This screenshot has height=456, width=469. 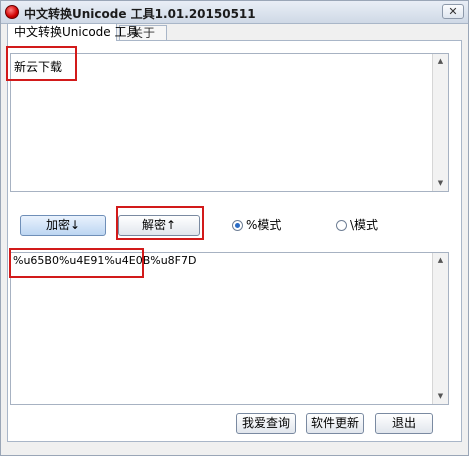 What do you see at coordinates (140, 14) in the screenshot?
I see `window-title: 中文转换Unicode 工具1.01.20150511` at bounding box center [140, 14].